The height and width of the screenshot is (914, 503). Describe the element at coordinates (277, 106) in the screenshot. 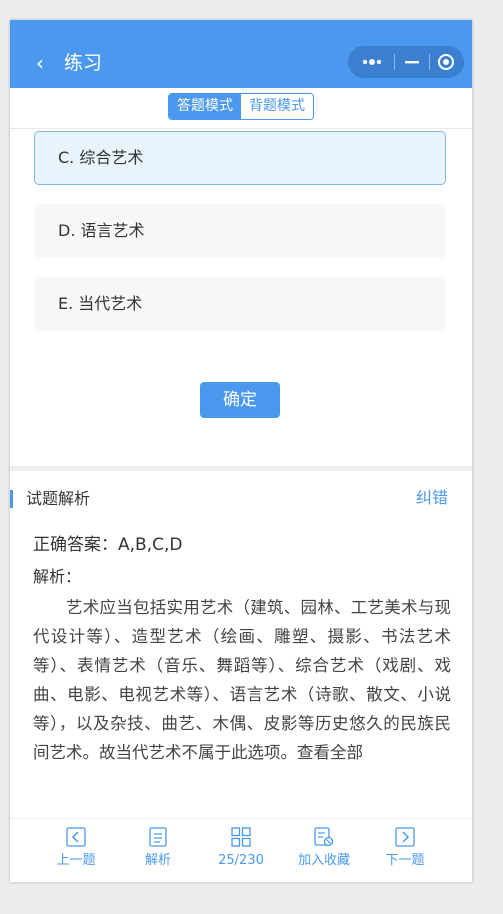

I see `memorize-mode-tab: 背题模式` at that location.